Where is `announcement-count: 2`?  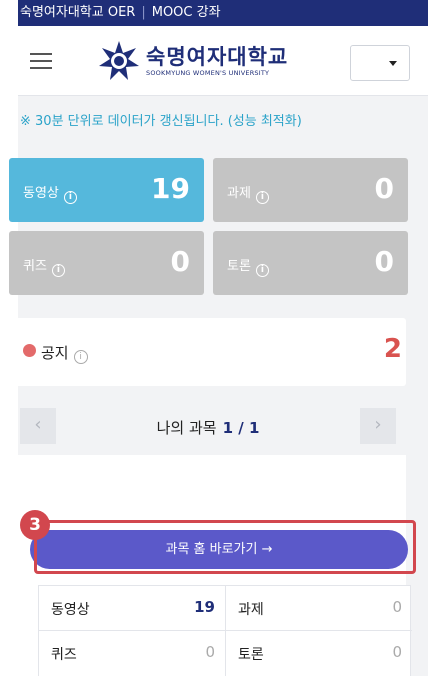
announcement-count: 2 is located at coordinates (392, 349).